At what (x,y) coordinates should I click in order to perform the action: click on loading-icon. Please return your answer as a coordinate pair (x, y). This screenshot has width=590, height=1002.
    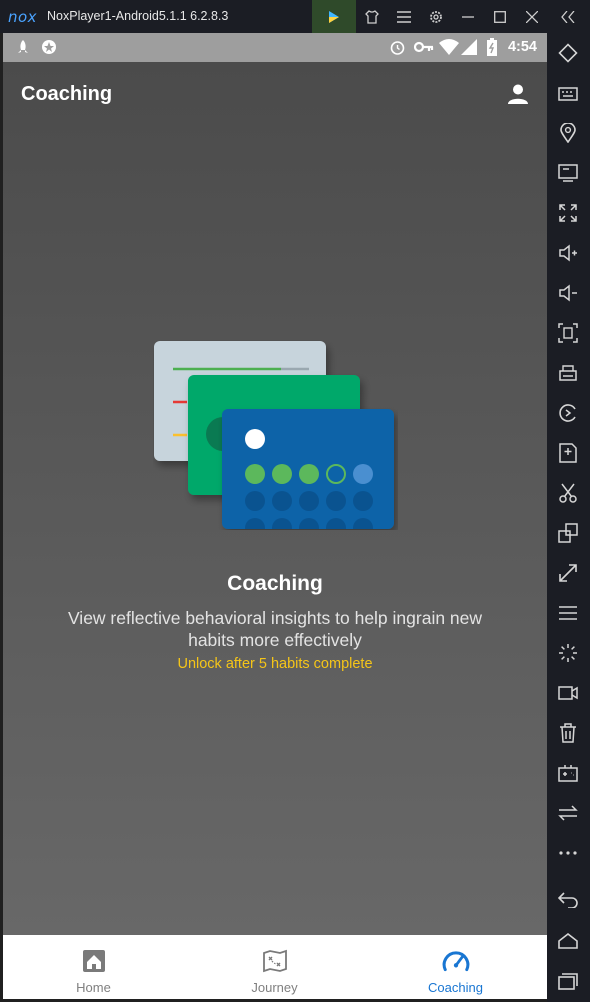
    Looking at the image, I should click on (568, 653).